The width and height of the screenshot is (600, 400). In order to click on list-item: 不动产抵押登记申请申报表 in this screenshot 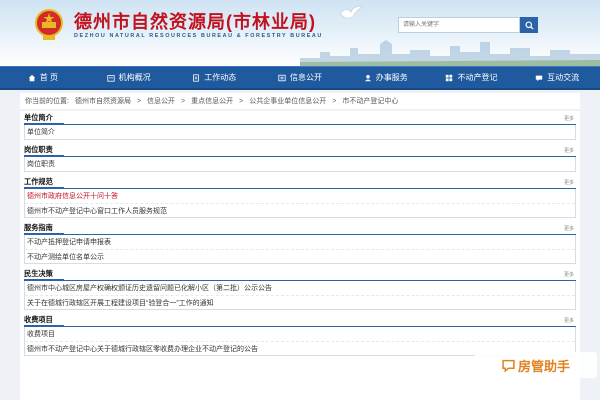, I will do `click(300, 242)`.